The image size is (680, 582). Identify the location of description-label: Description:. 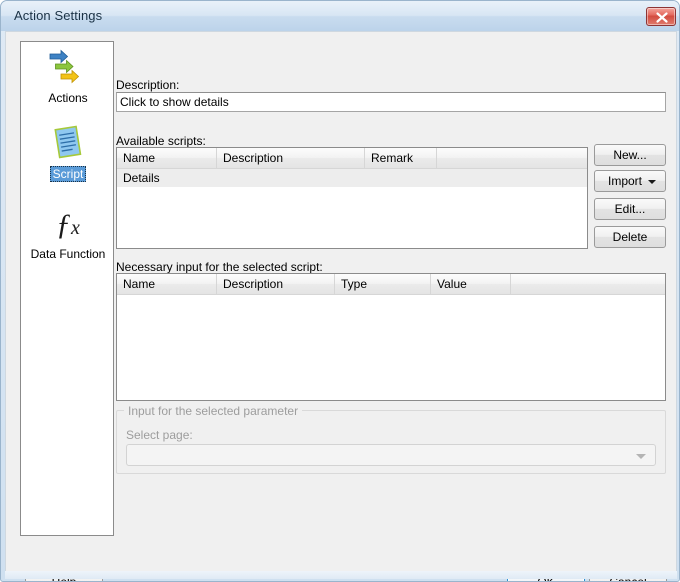
(148, 85).